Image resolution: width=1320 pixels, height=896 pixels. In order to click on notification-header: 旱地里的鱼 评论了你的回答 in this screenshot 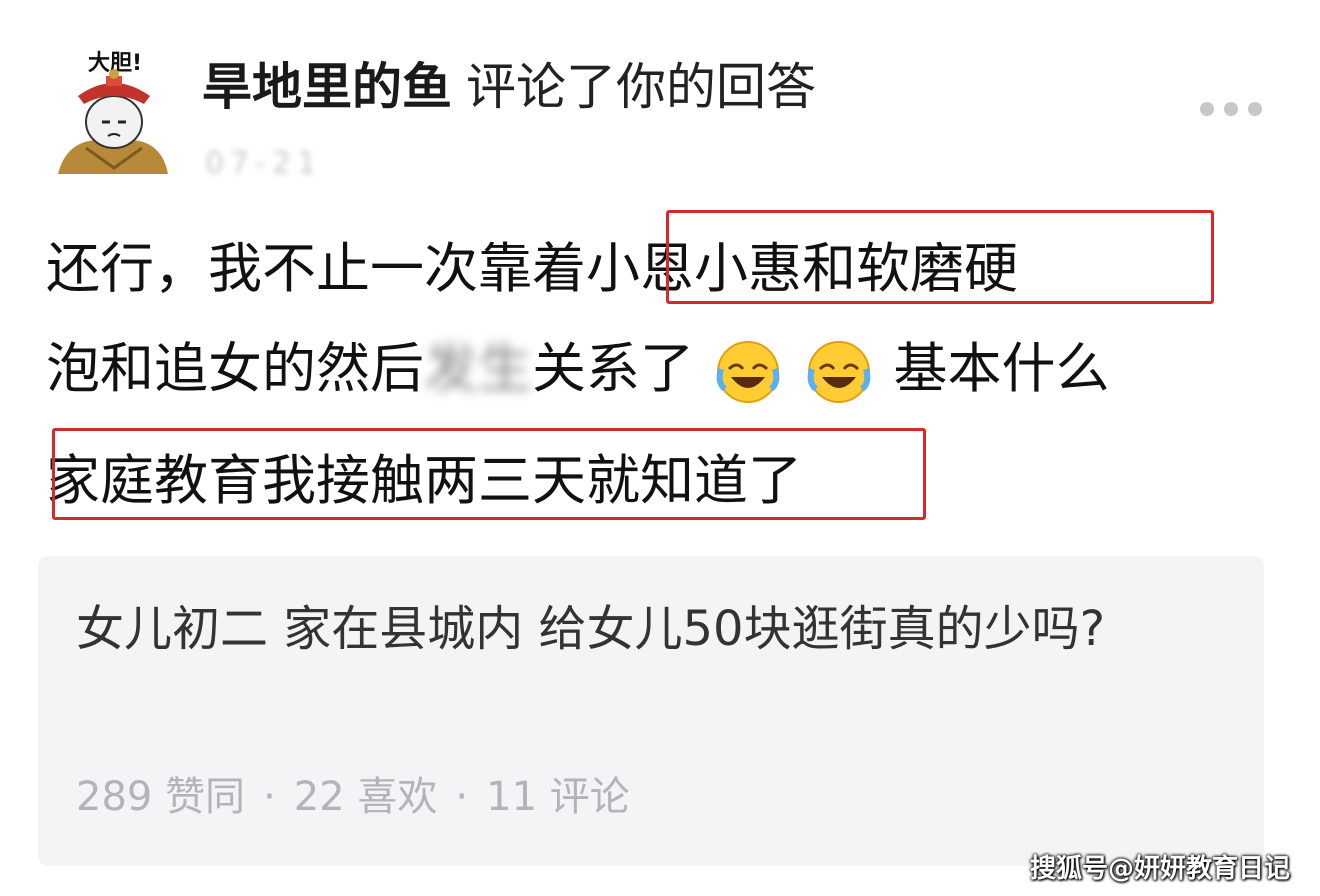, I will do `click(509, 87)`.